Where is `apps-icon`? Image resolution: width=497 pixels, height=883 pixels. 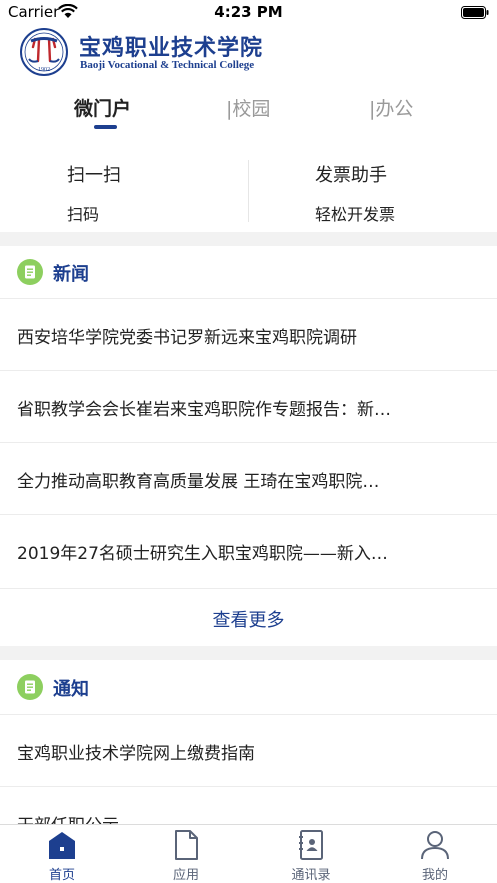 apps-icon is located at coordinates (186, 845).